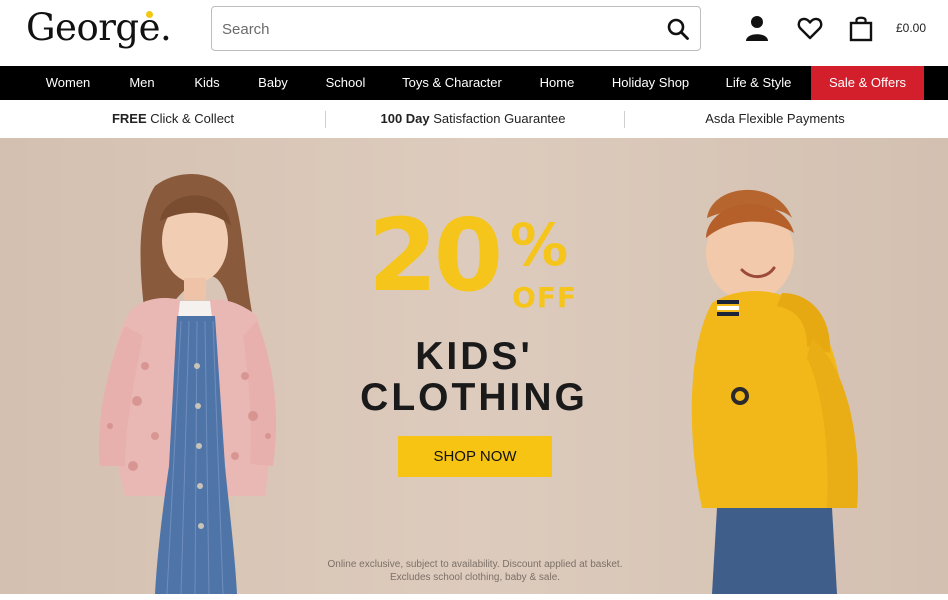 The image size is (948, 600). What do you see at coordinates (437, 29) in the screenshot?
I see `search-input` at bounding box center [437, 29].